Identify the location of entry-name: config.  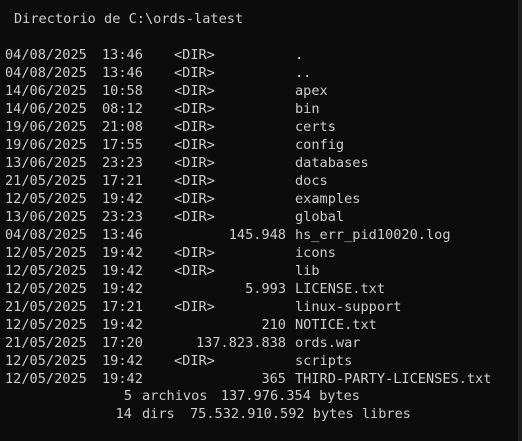
(320, 145).